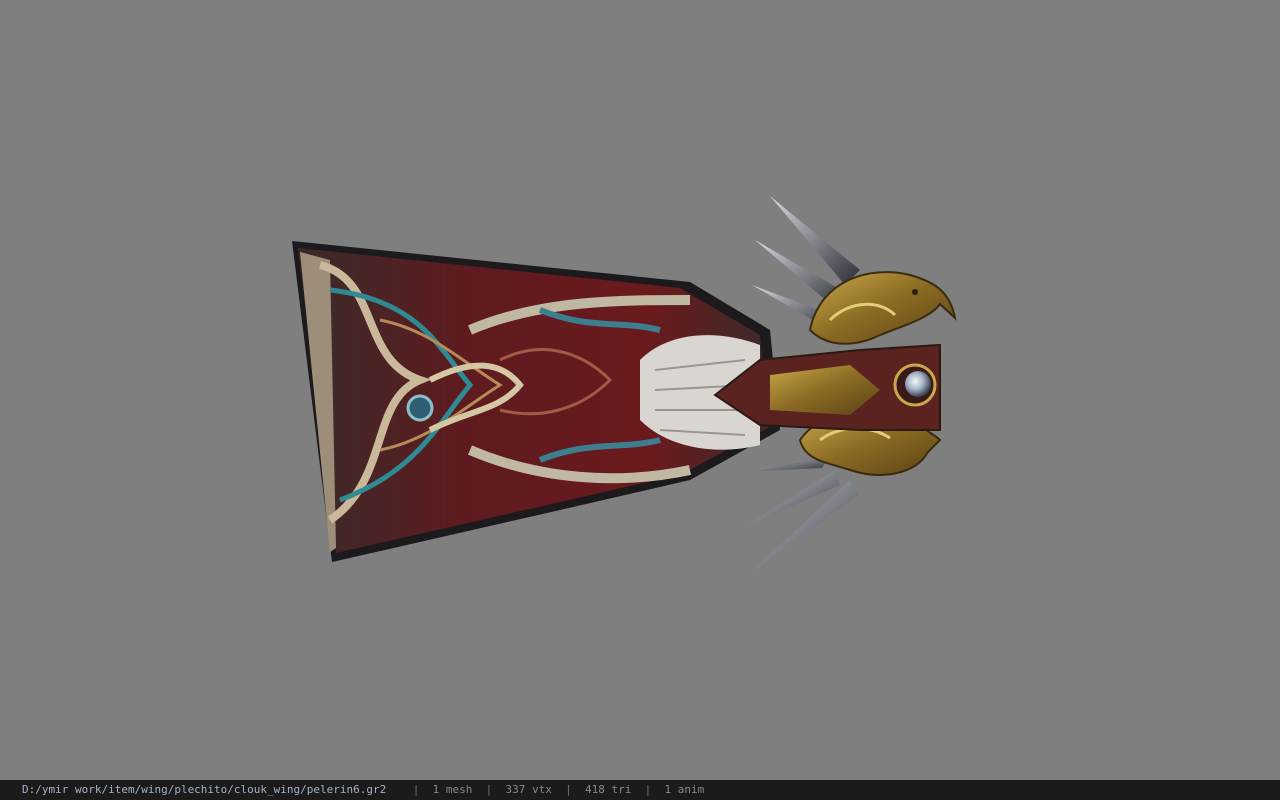 Image resolution: width=1280 pixels, height=800 pixels. What do you see at coordinates (684, 789) in the screenshot?
I see `animation-count: 1 anim` at bounding box center [684, 789].